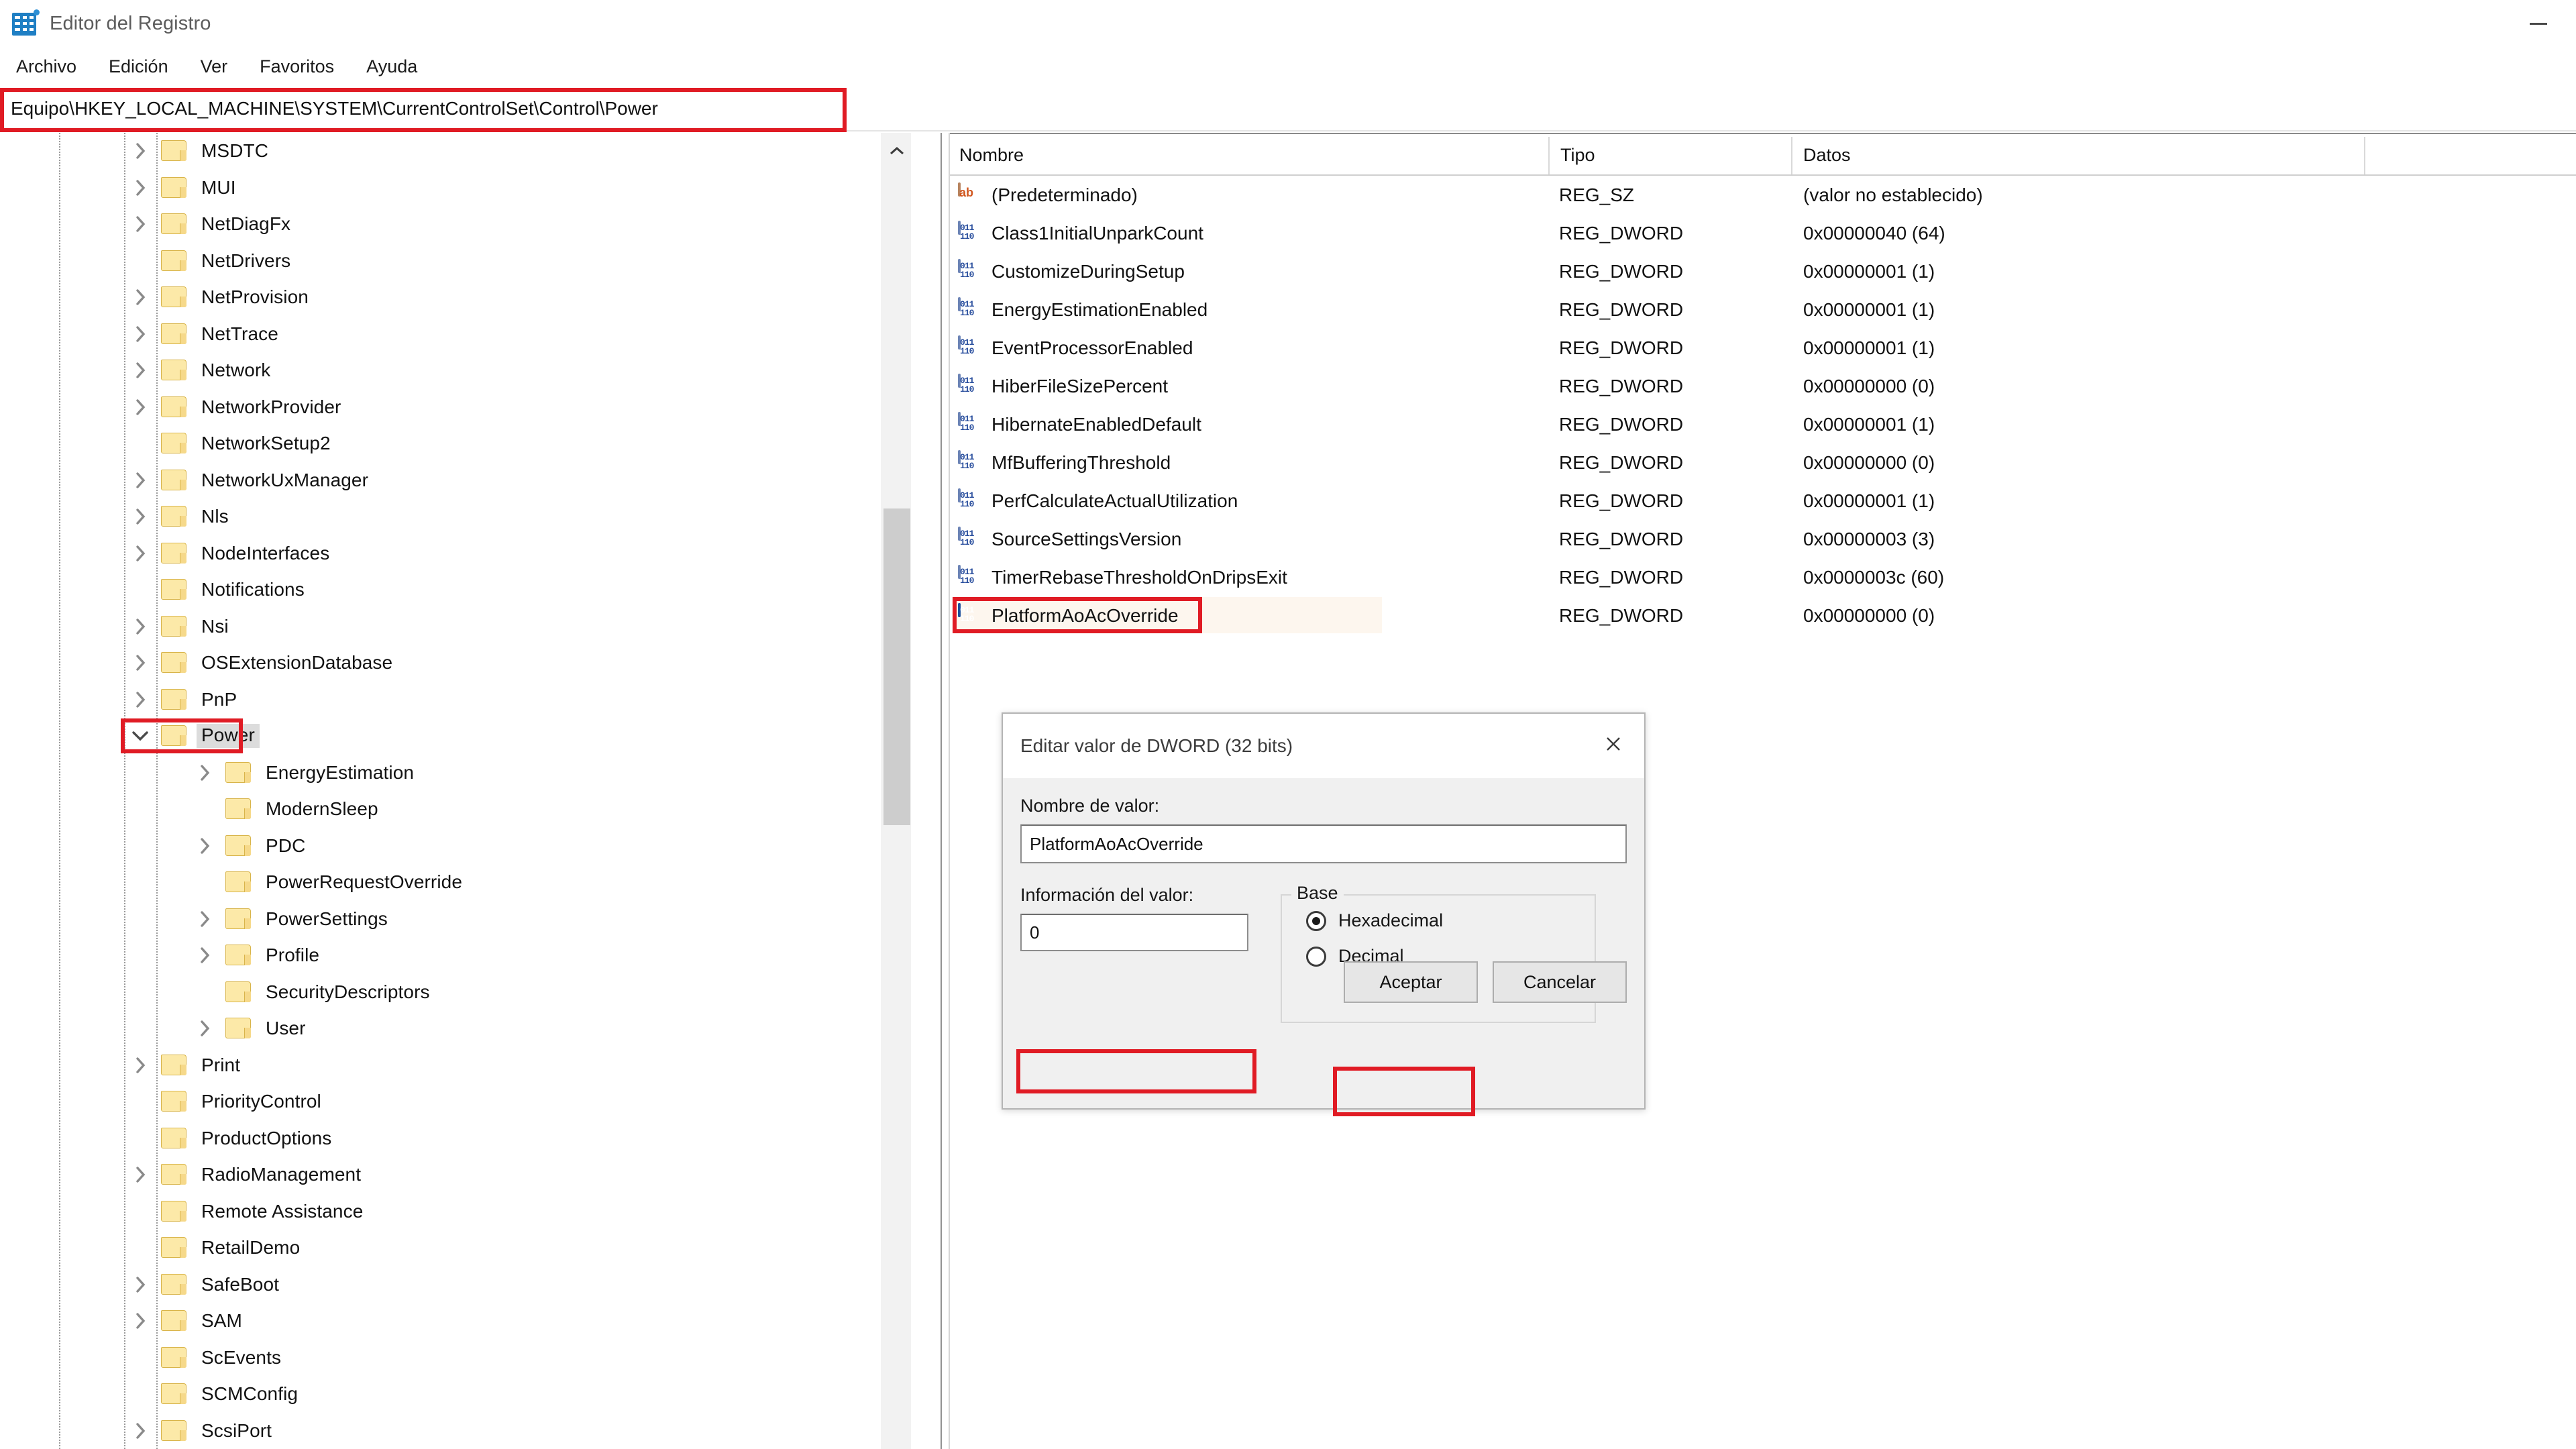  What do you see at coordinates (2538, 23) in the screenshot?
I see `minimize-button` at bounding box center [2538, 23].